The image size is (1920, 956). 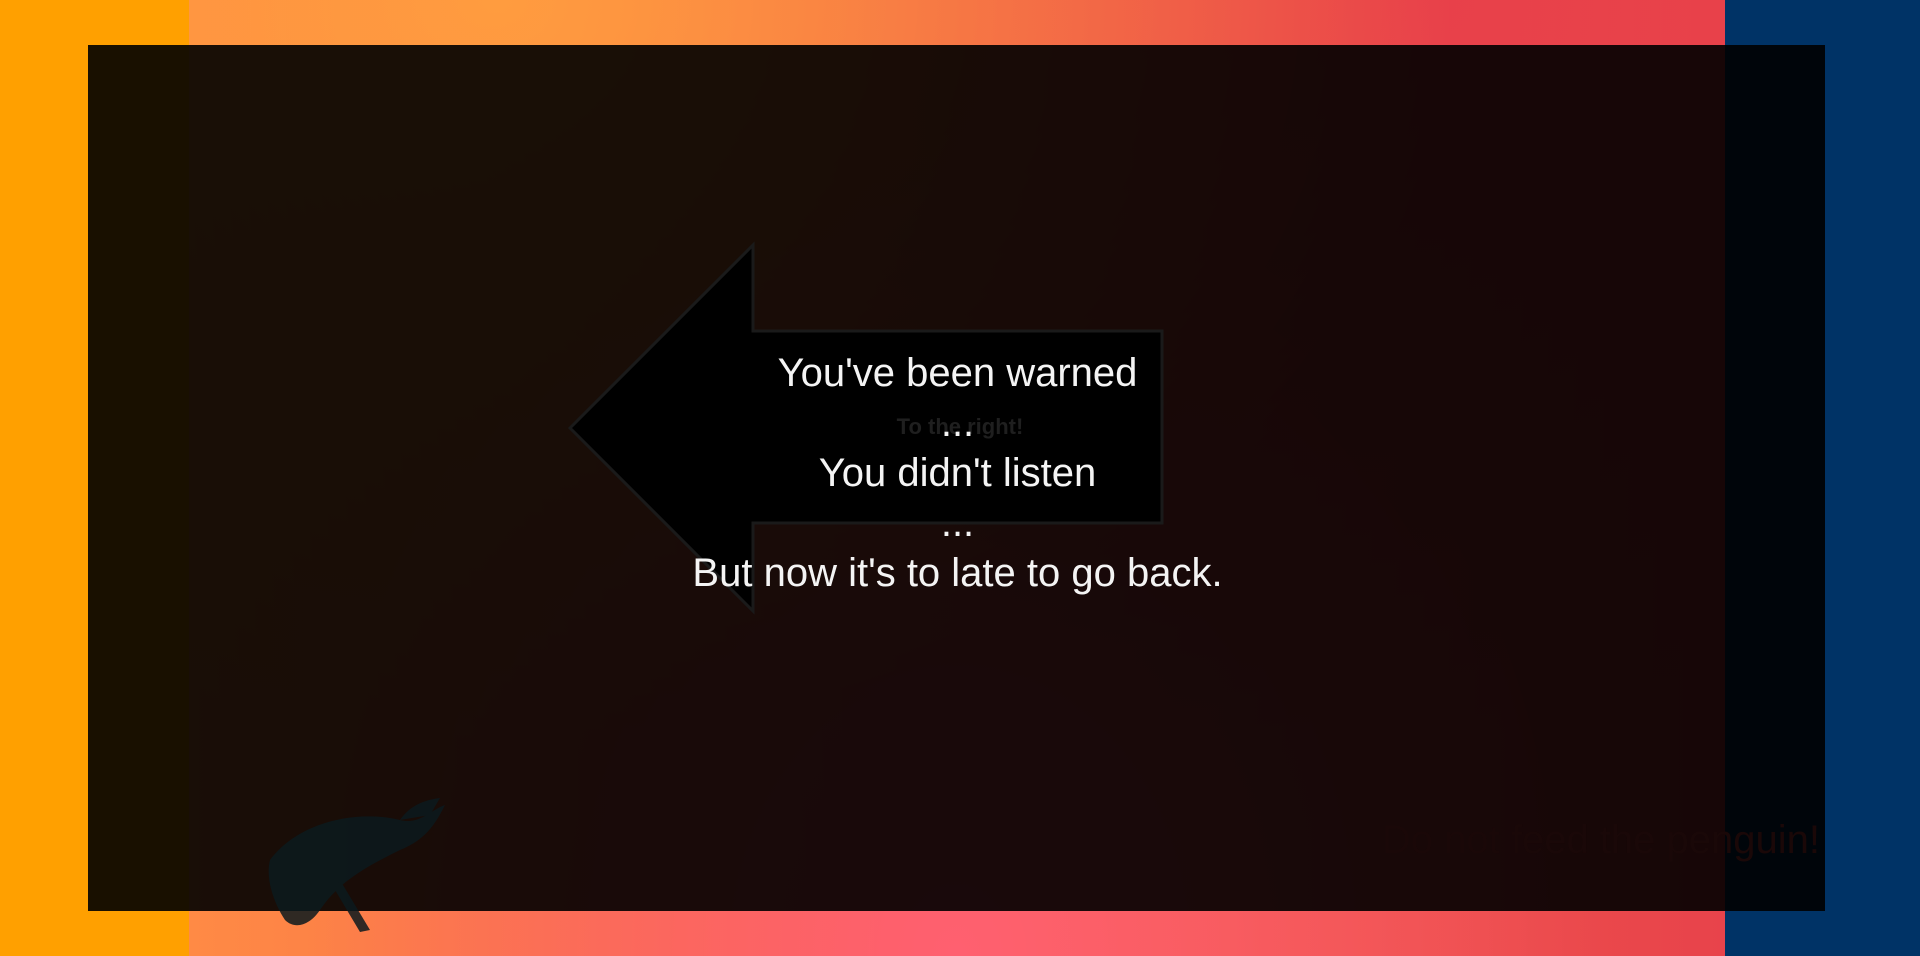 What do you see at coordinates (957, 373) in the screenshot?
I see `message-line: You've been warned` at bounding box center [957, 373].